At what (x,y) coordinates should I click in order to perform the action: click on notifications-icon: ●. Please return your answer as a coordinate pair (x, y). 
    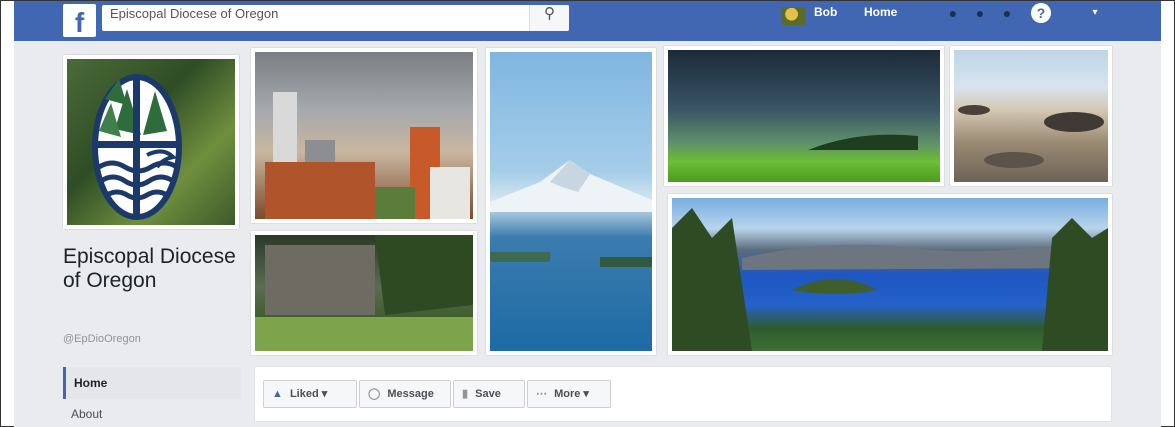
    Looking at the image, I should click on (1007, 13).